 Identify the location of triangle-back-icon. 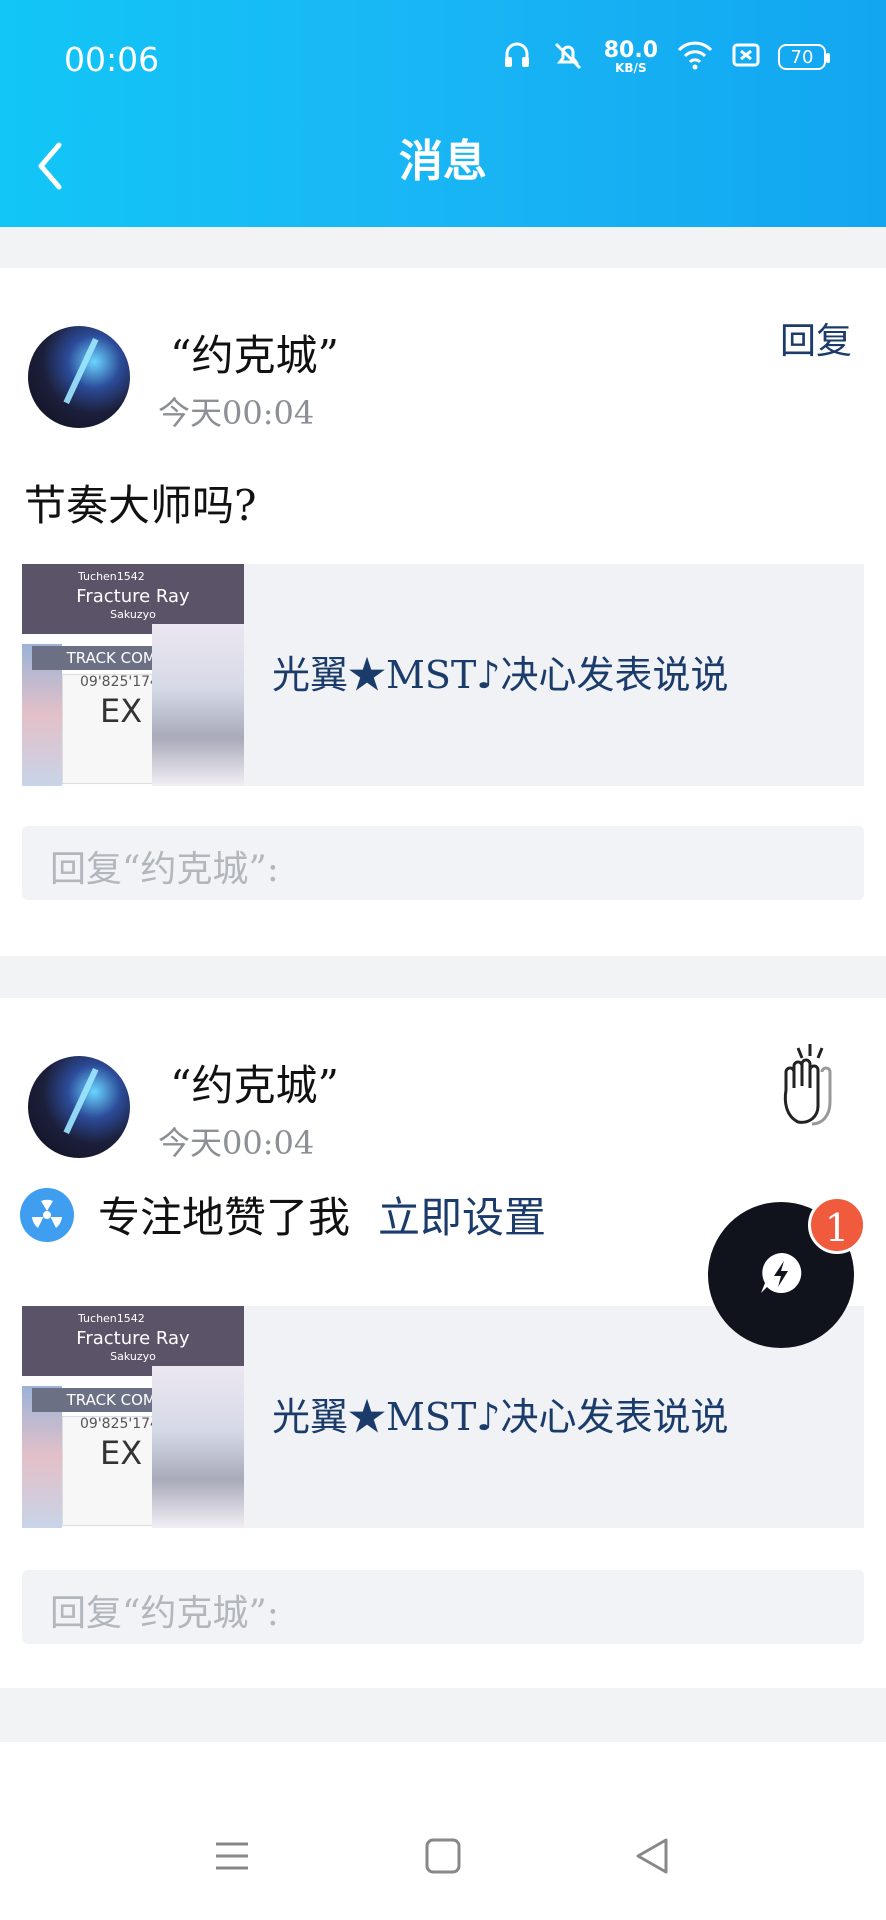
(652, 1858).